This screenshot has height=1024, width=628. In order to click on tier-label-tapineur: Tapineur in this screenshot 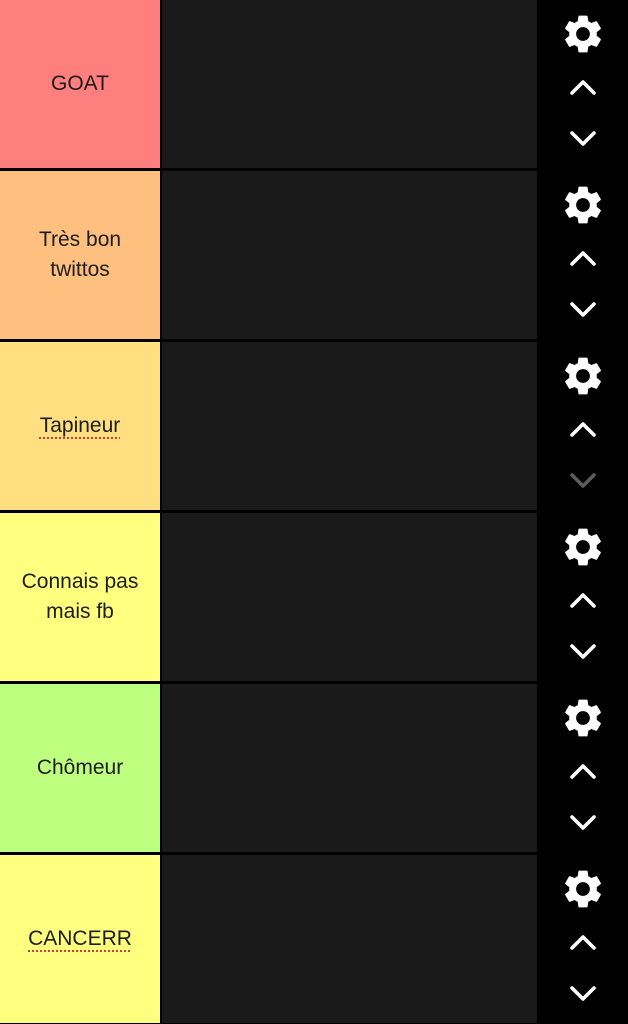, I will do `click(80, 426)`.